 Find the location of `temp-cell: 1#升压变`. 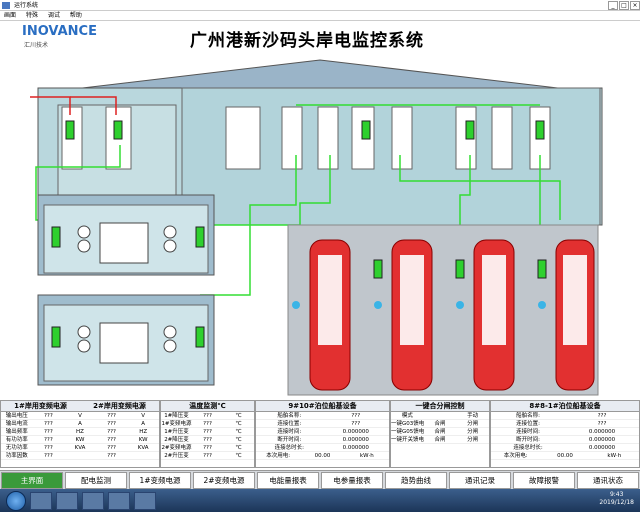

temp-cell: 1#升压变 is located at coordinates (176, 432).